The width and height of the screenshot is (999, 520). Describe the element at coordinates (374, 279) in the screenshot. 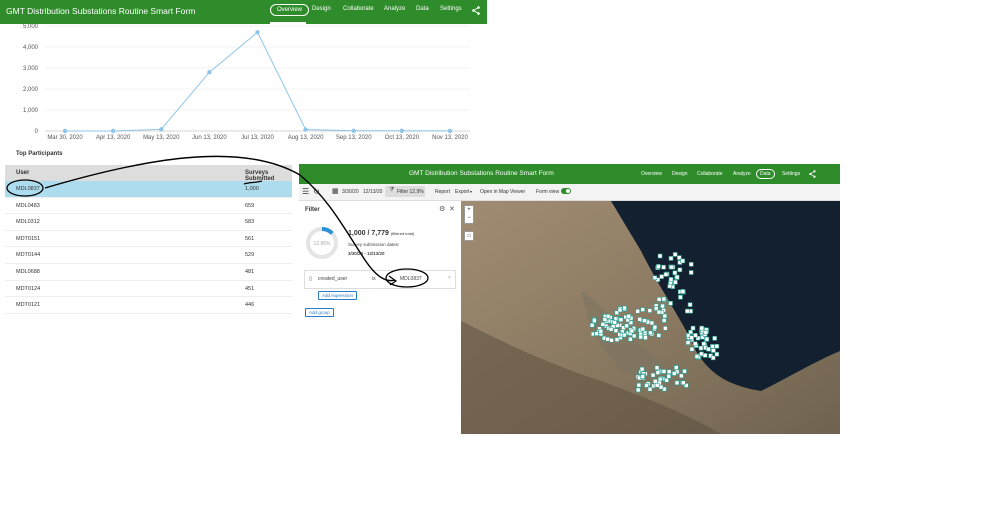

I see `operator-select: is` at that location.